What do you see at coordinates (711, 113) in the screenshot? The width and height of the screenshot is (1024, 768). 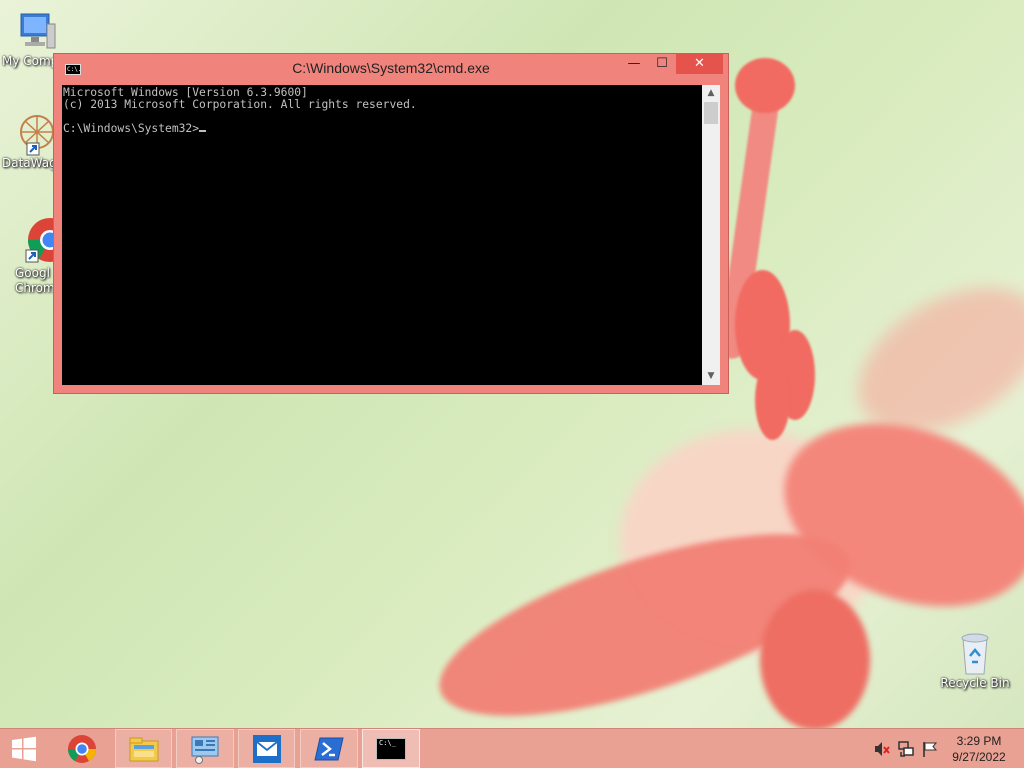 I see `scroll-thumb` at bounding box center [711, 113].